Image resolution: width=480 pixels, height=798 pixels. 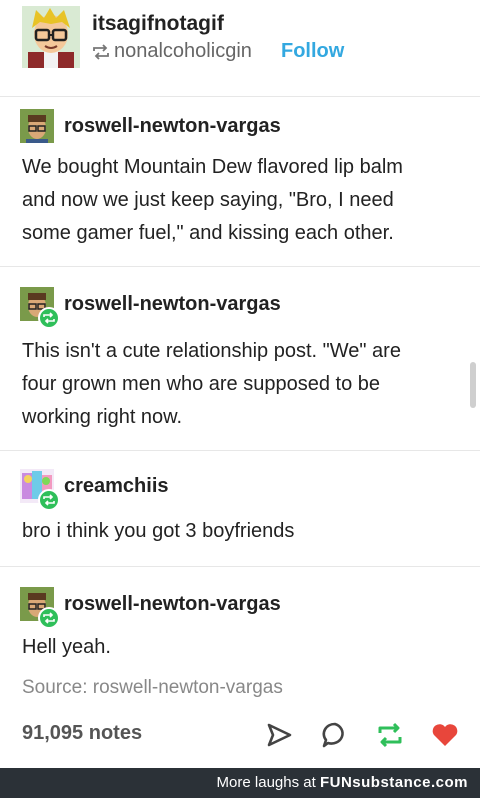 I want to click on thread-post: roswell-newton-vargas Hell yeah., so click(x=240, y=618).